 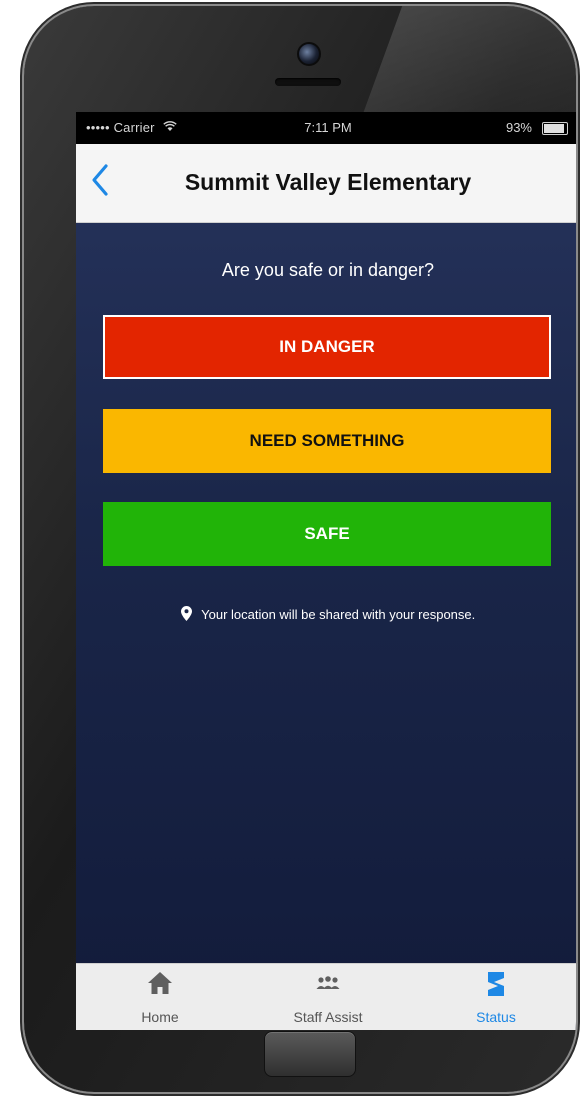 I want to click on battery-percent: 93%, so click(x=518, y=127).